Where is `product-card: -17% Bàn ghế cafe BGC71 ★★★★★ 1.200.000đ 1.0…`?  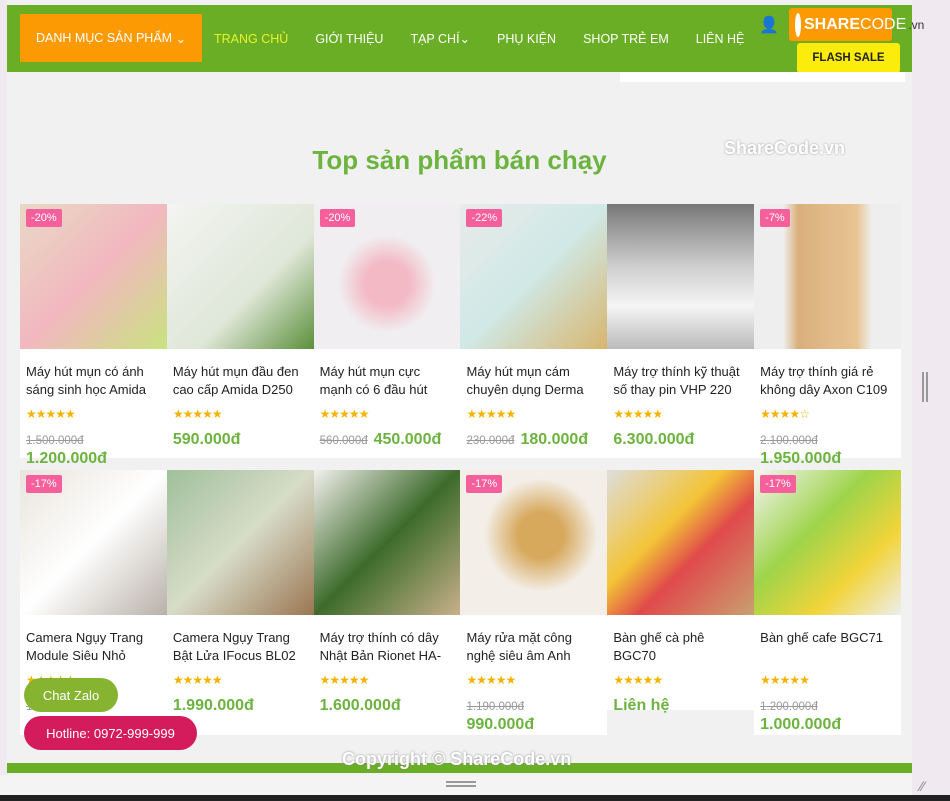 product-card: -17% Bàn ghế cafe BGC71 ★★★★★ 1.200.000đ 1.0… is located at coordinates (827, 602).